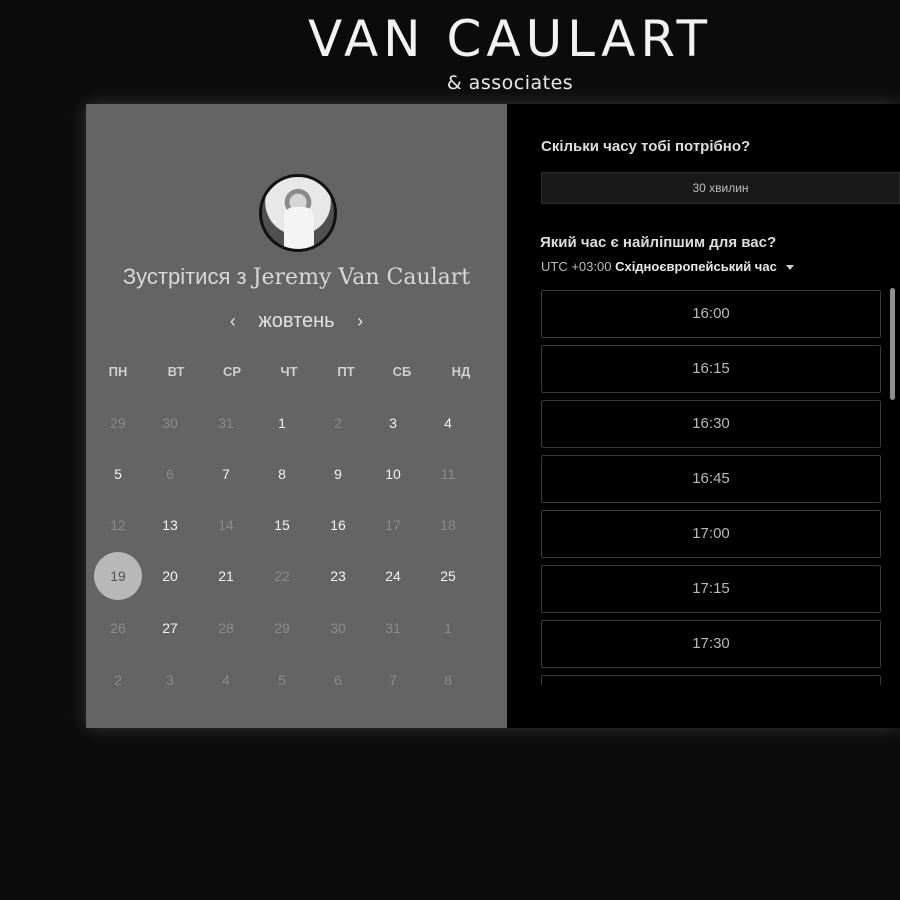 The width and height of the screenshot is (900, 900). Describe the element at coordinates (711, 479) in the screenshot. I see `time-slot-button: 16:45` at that location.